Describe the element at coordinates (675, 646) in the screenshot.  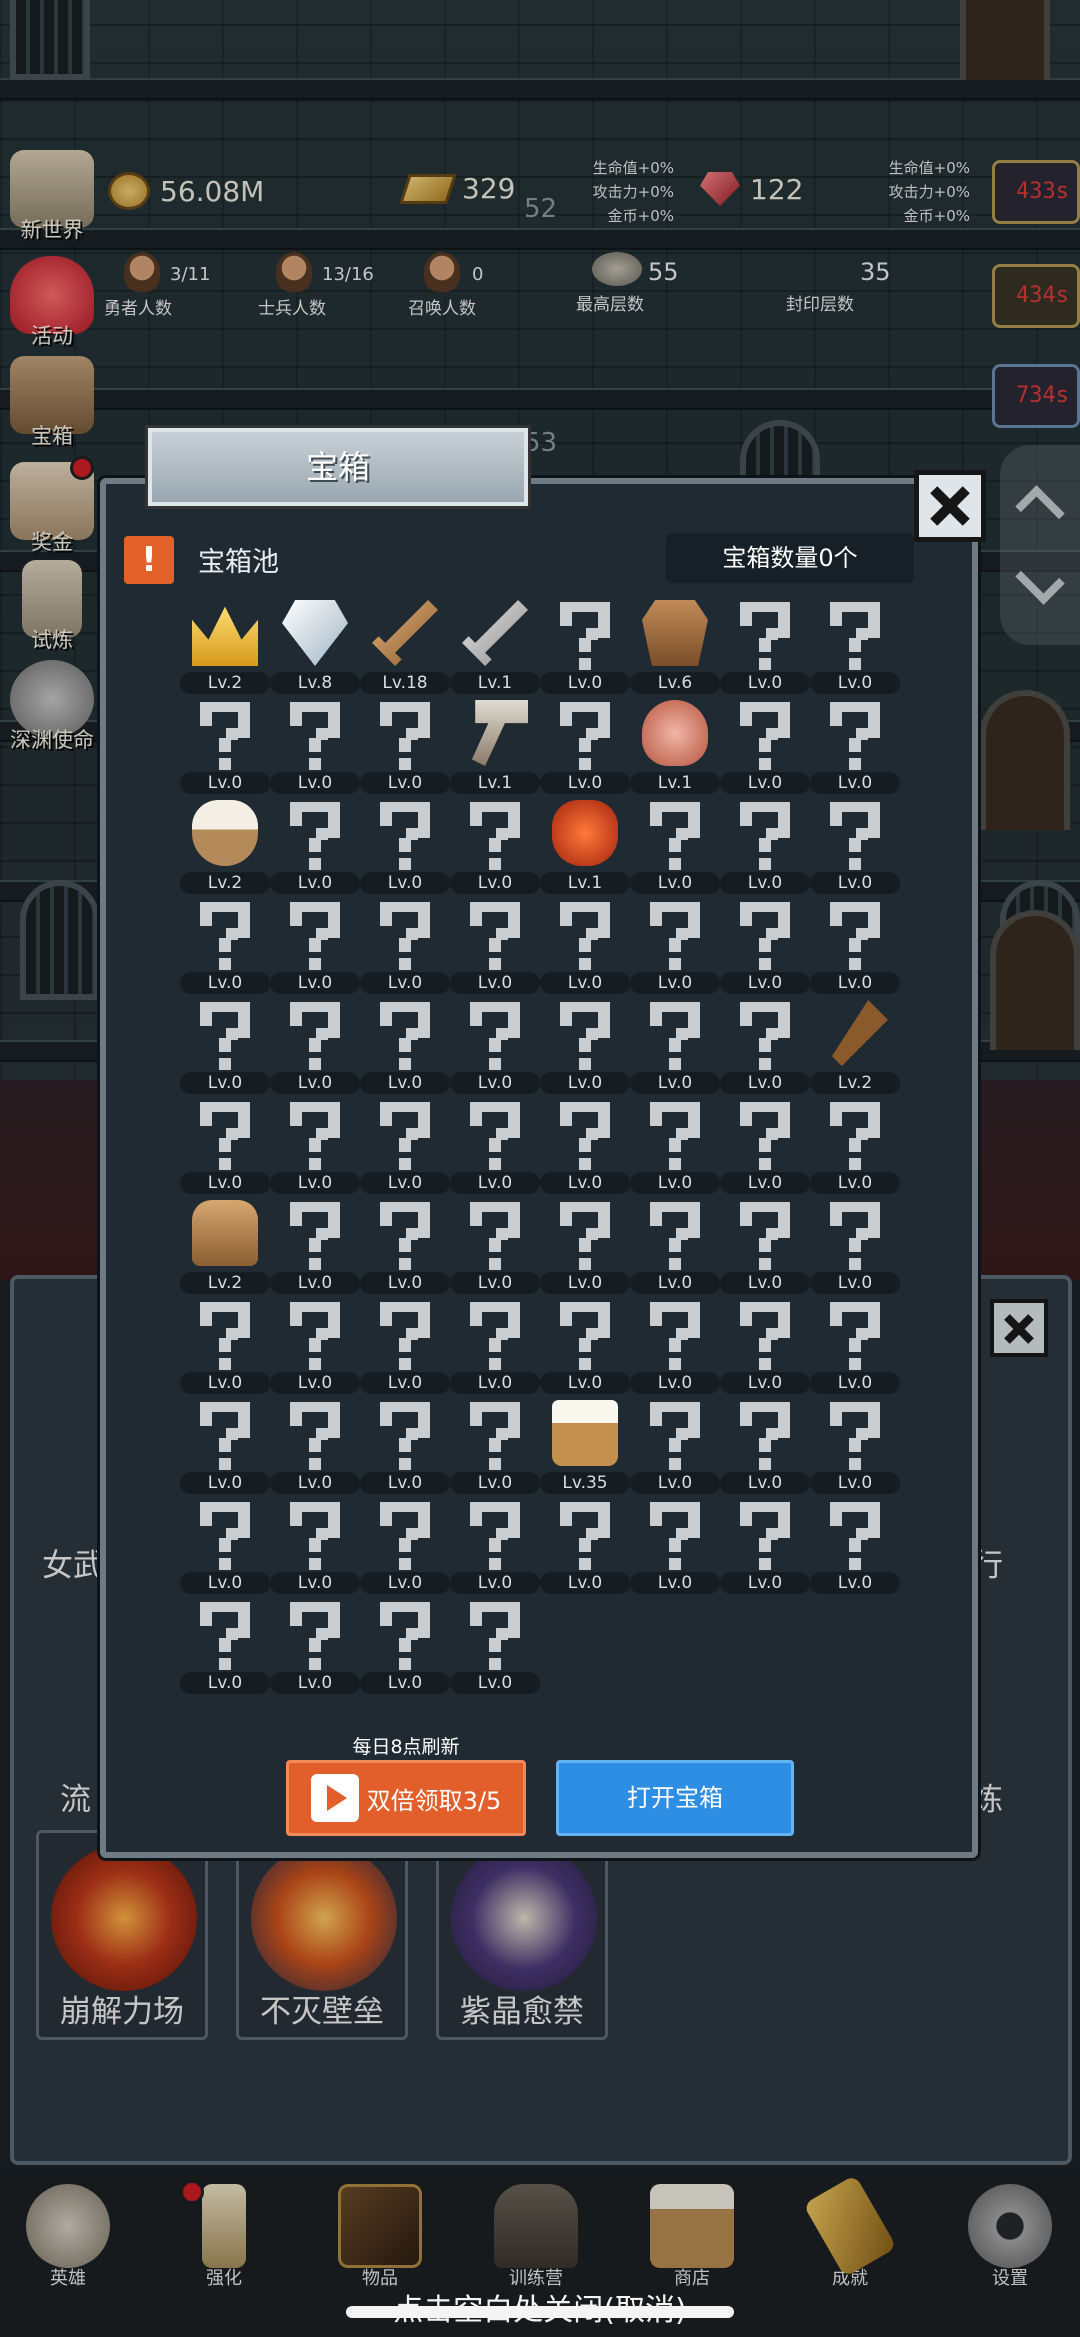
I see `chest-pool-item: Lv.6` at that location.